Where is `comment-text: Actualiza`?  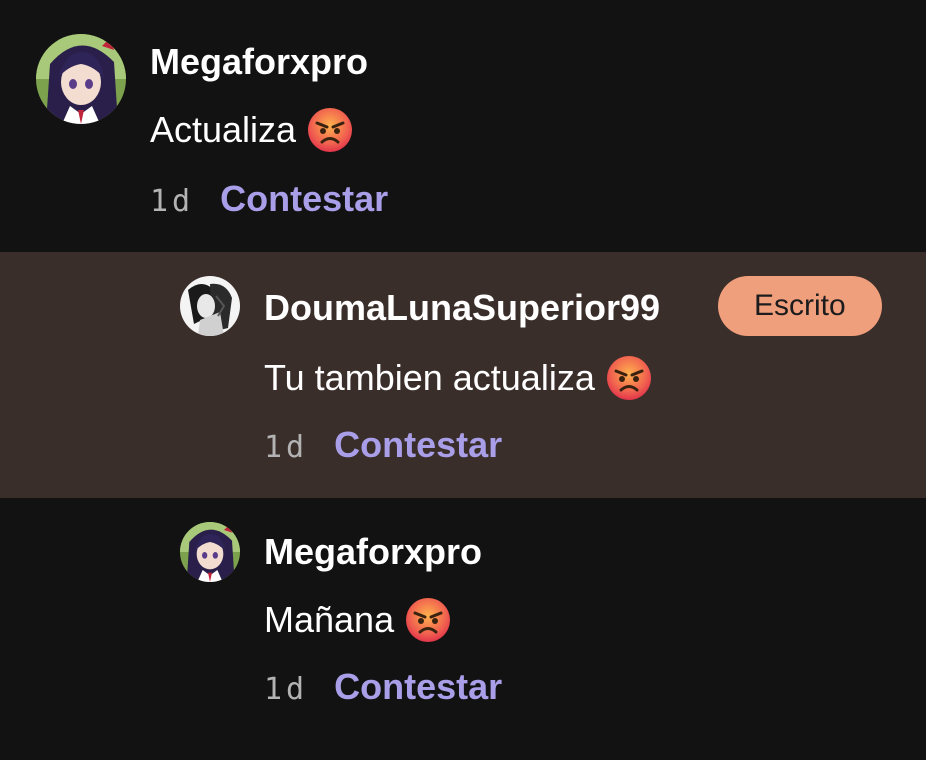 comment-text: Actualiza is located at coordinates (252, 130).